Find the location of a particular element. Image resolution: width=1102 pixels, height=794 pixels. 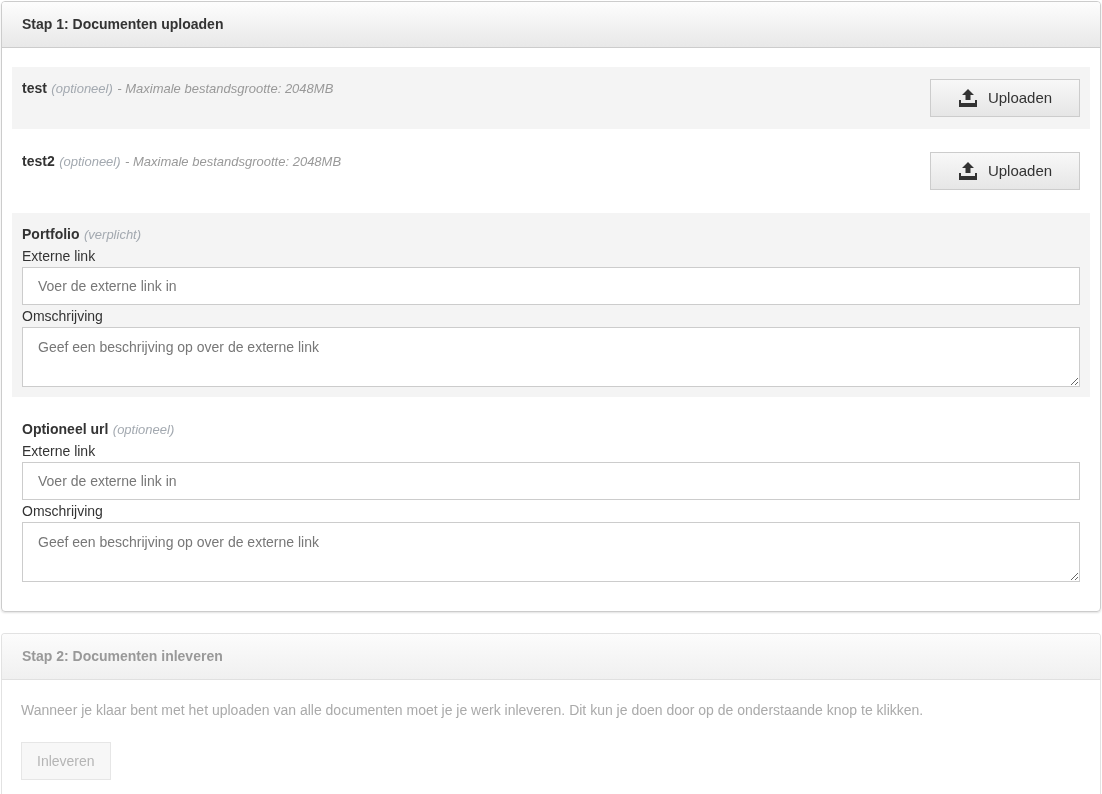

field-name: Optioneel url is located at coordinates (65, 429).